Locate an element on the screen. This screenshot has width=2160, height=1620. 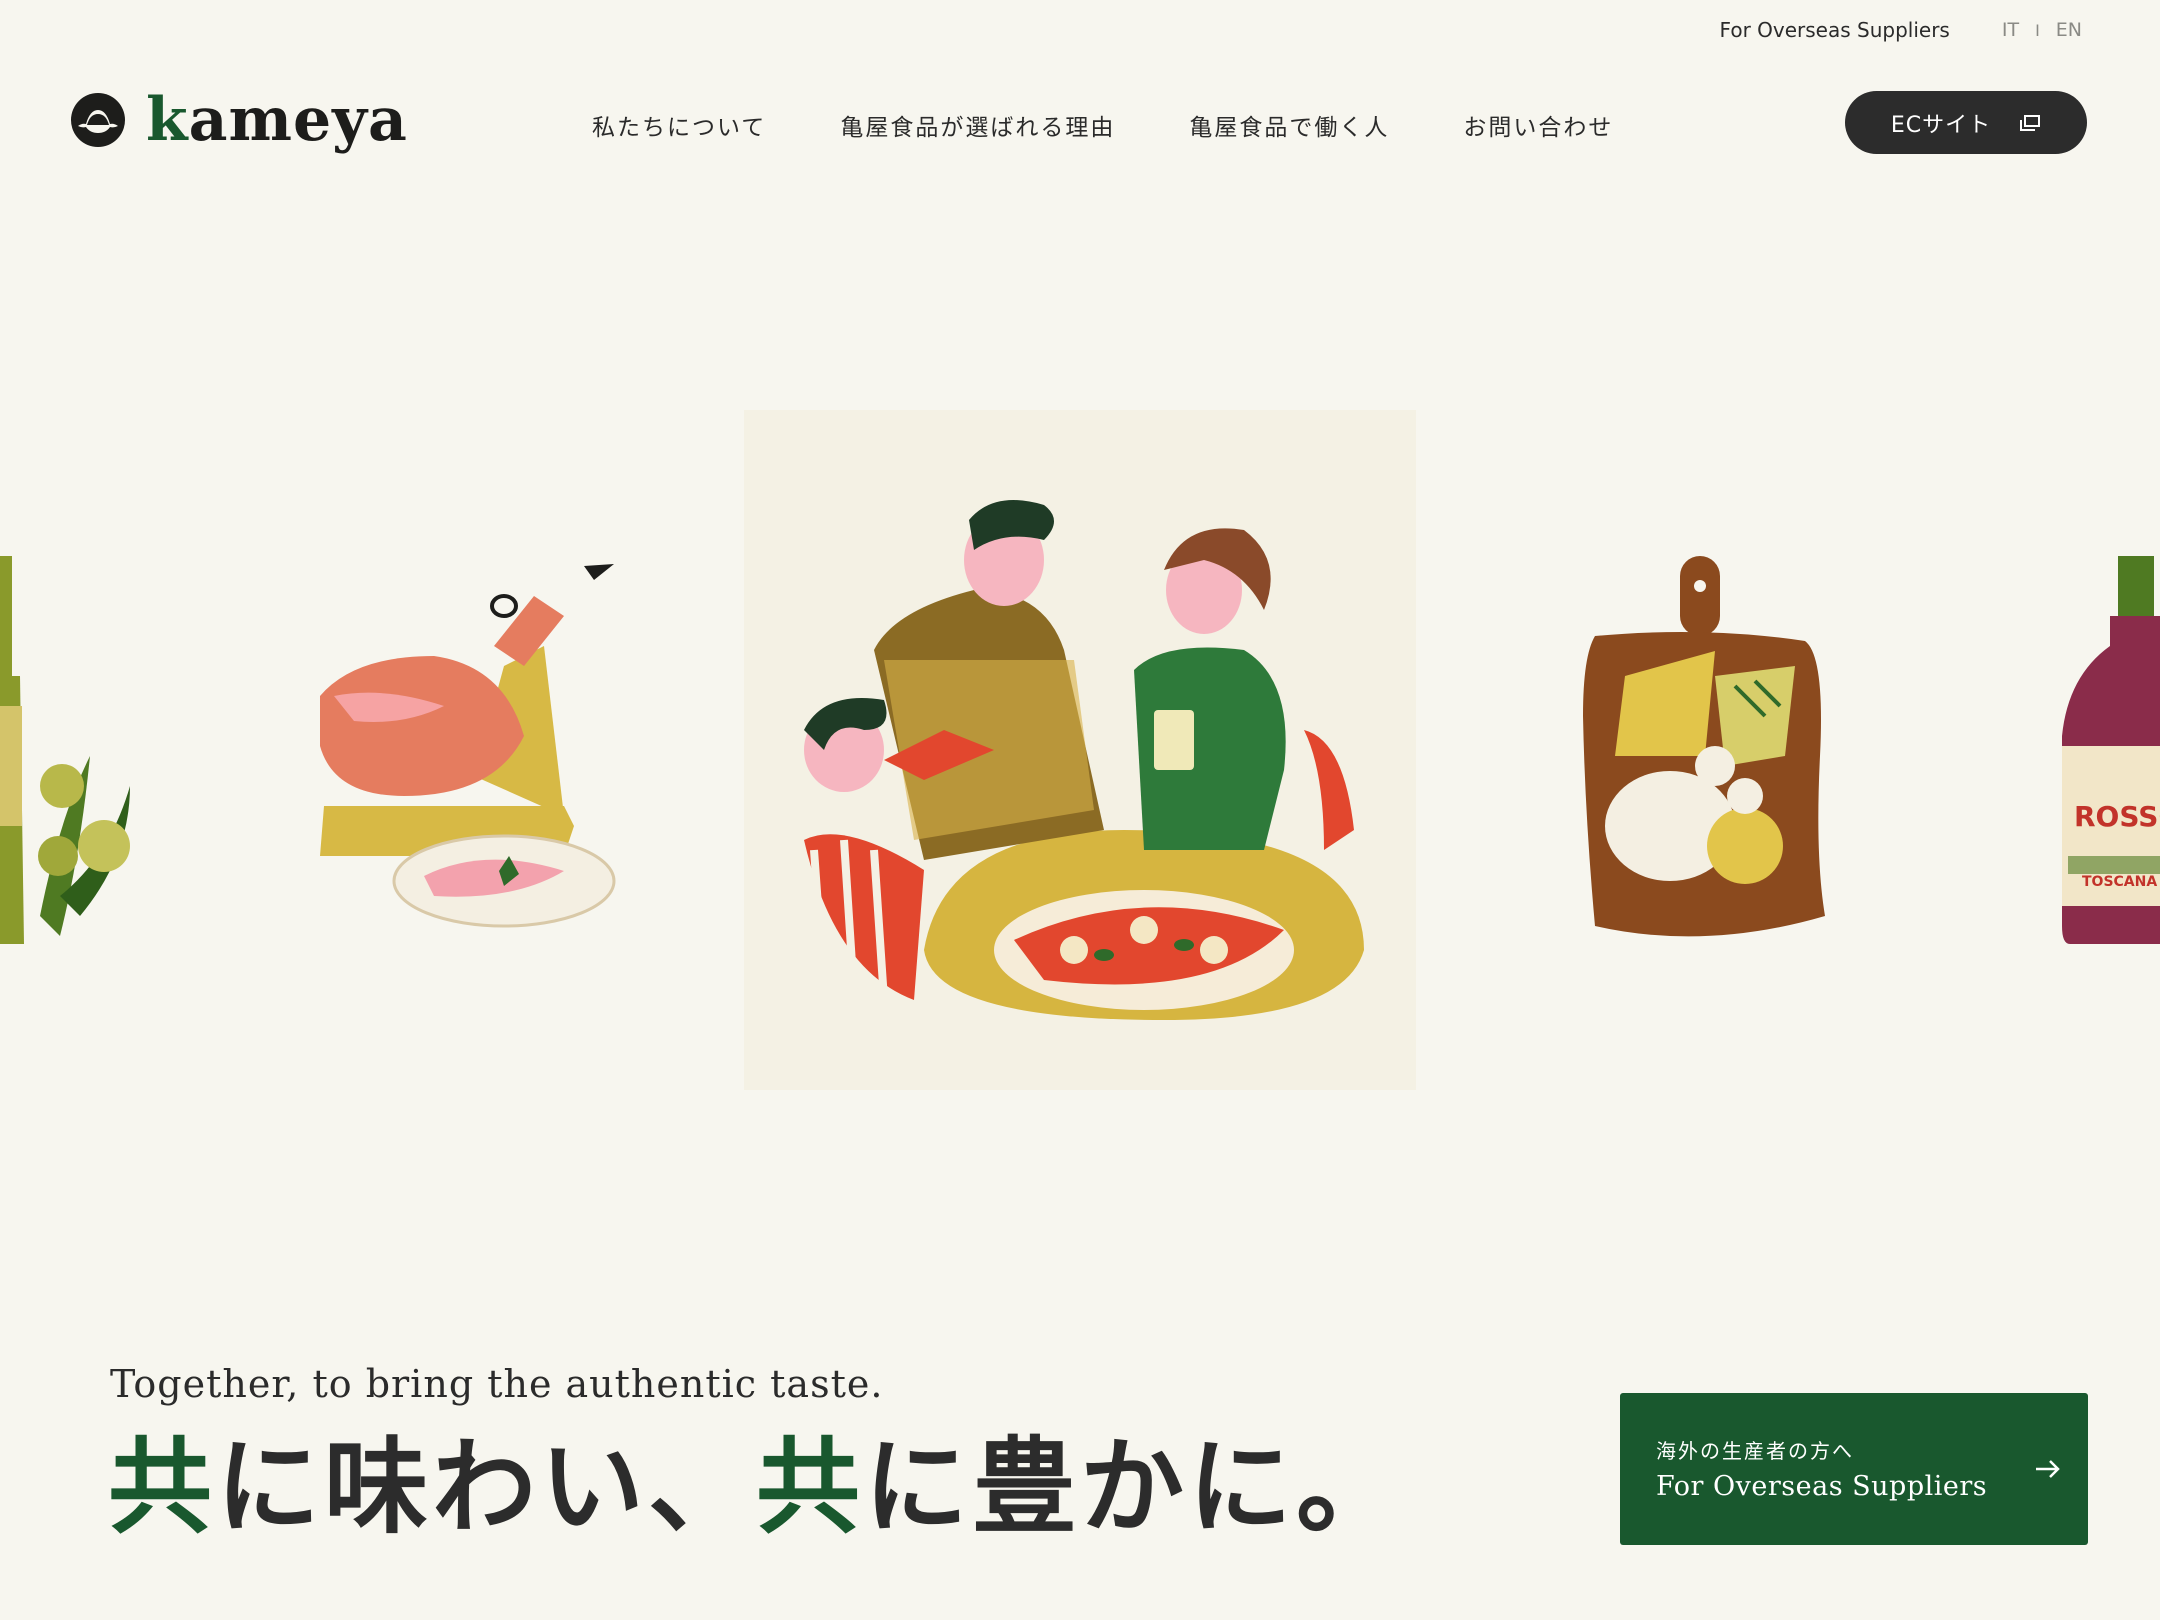
global-nav: 私たちについて 亀屋食品が選ばれる理由 亀屋食品で働く人 お問い合わせ is located at coordinates (1139, 125).